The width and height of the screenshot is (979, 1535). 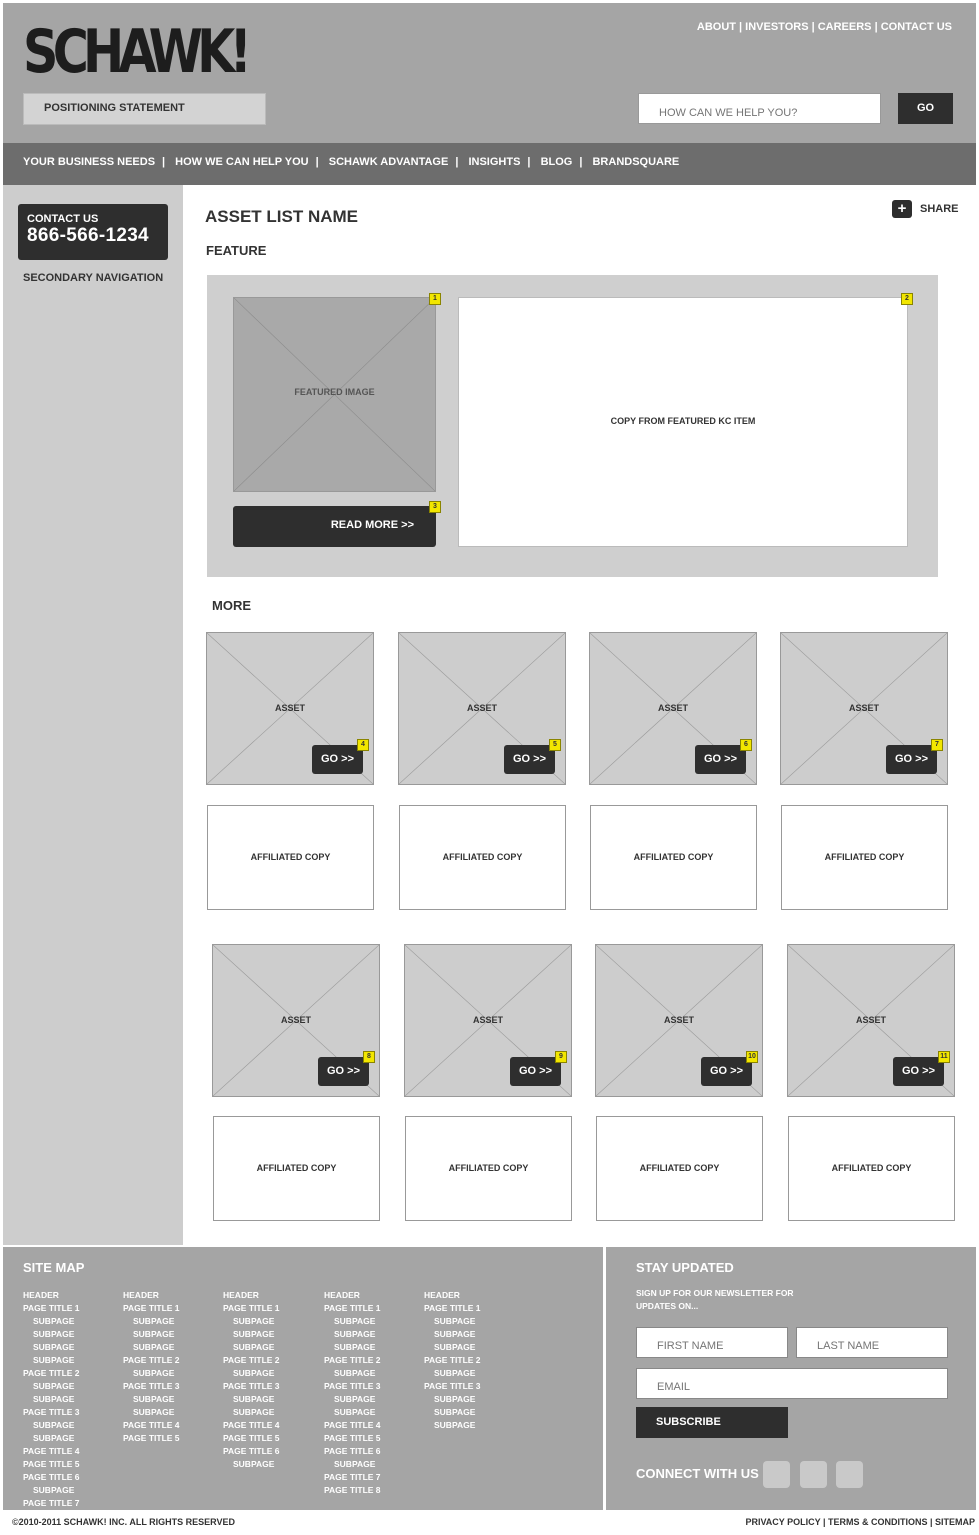 What do you see at coordinates (712, 1342) in the screenshot?
I see `first-name-field` at bounding box center [712, 1342].